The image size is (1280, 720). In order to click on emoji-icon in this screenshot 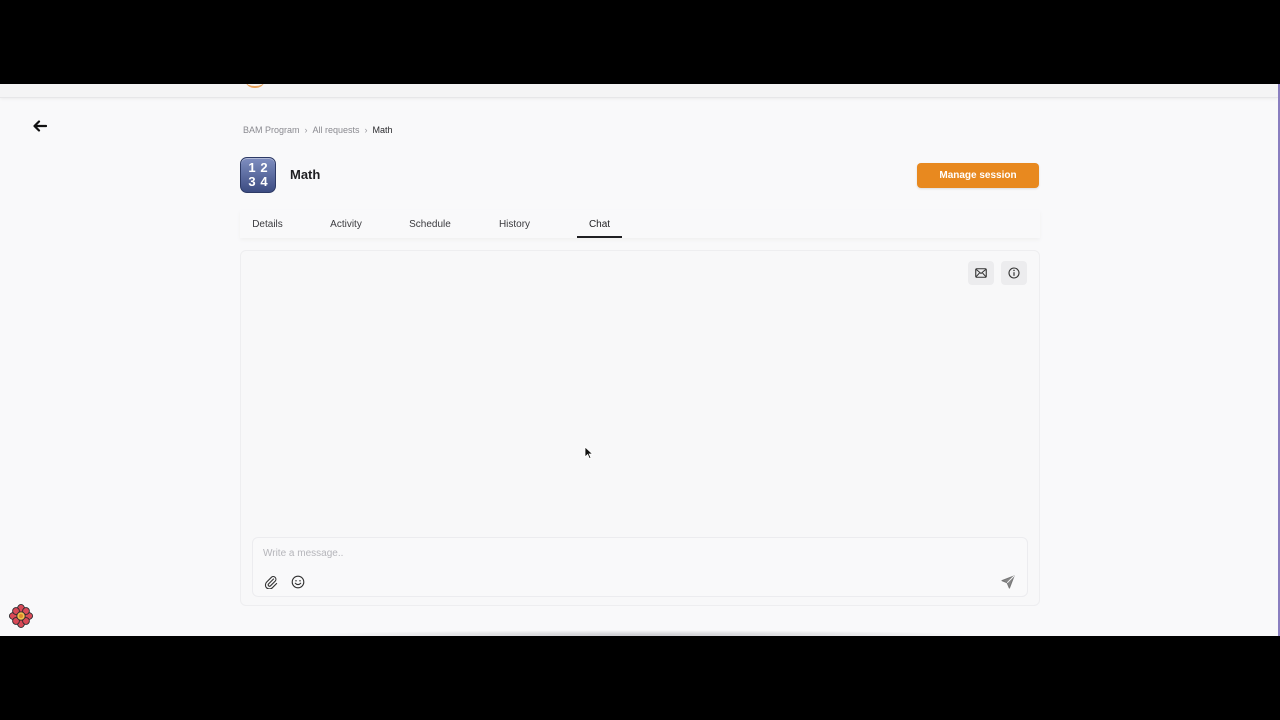, I will do `click(298, 582)`.